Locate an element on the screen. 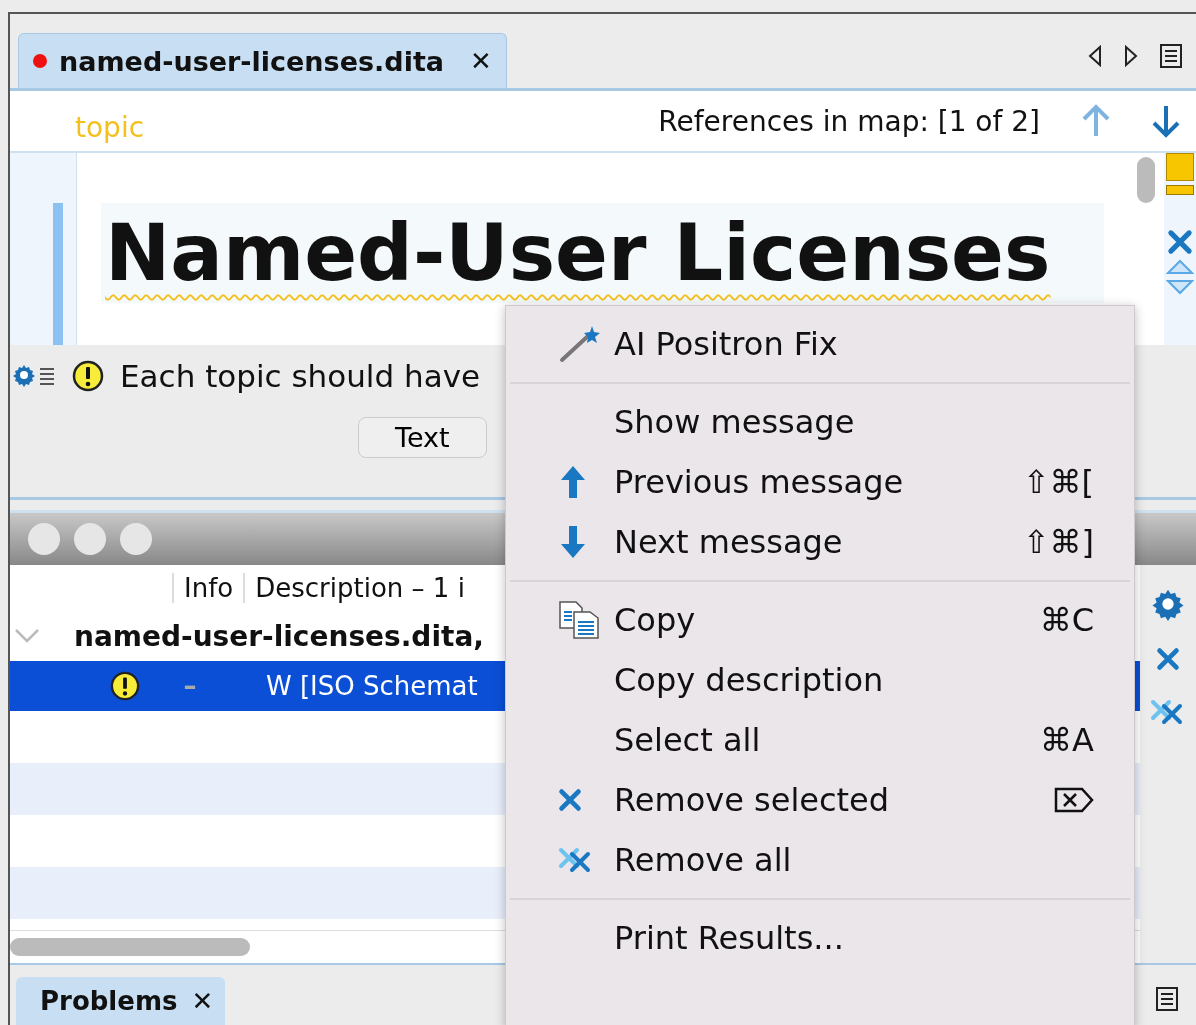 This screenshot has height=1025, width=1196. file-group-label: named-user-licenses.dita, is located at coordinates (279, 636).